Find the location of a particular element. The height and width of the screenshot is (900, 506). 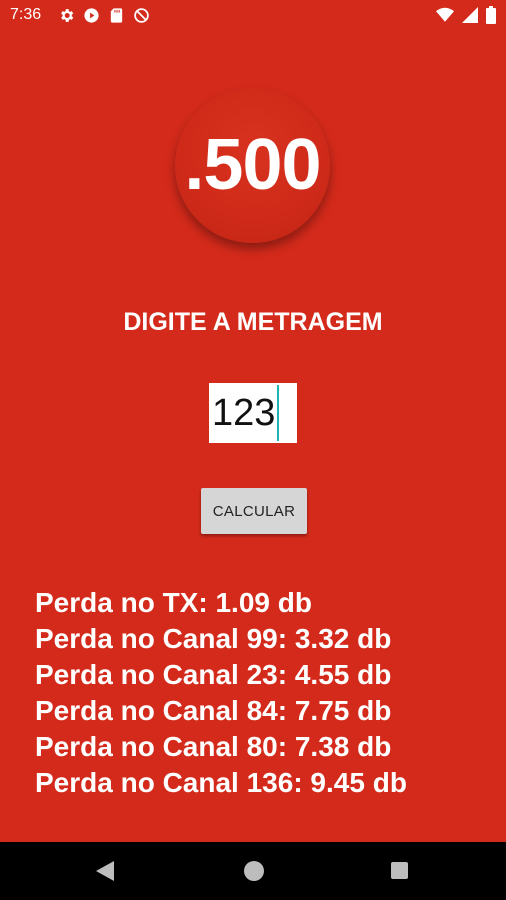

play-icon is located at coordinates (91, 15).